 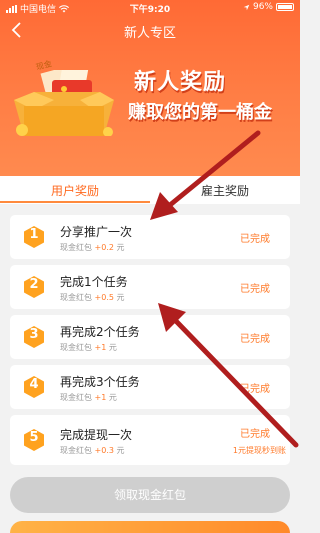 What do you see at coordinates (180, 82) in the screenshot?
I see `banner-title: 新人奖励` at bounding box center [180, 82].